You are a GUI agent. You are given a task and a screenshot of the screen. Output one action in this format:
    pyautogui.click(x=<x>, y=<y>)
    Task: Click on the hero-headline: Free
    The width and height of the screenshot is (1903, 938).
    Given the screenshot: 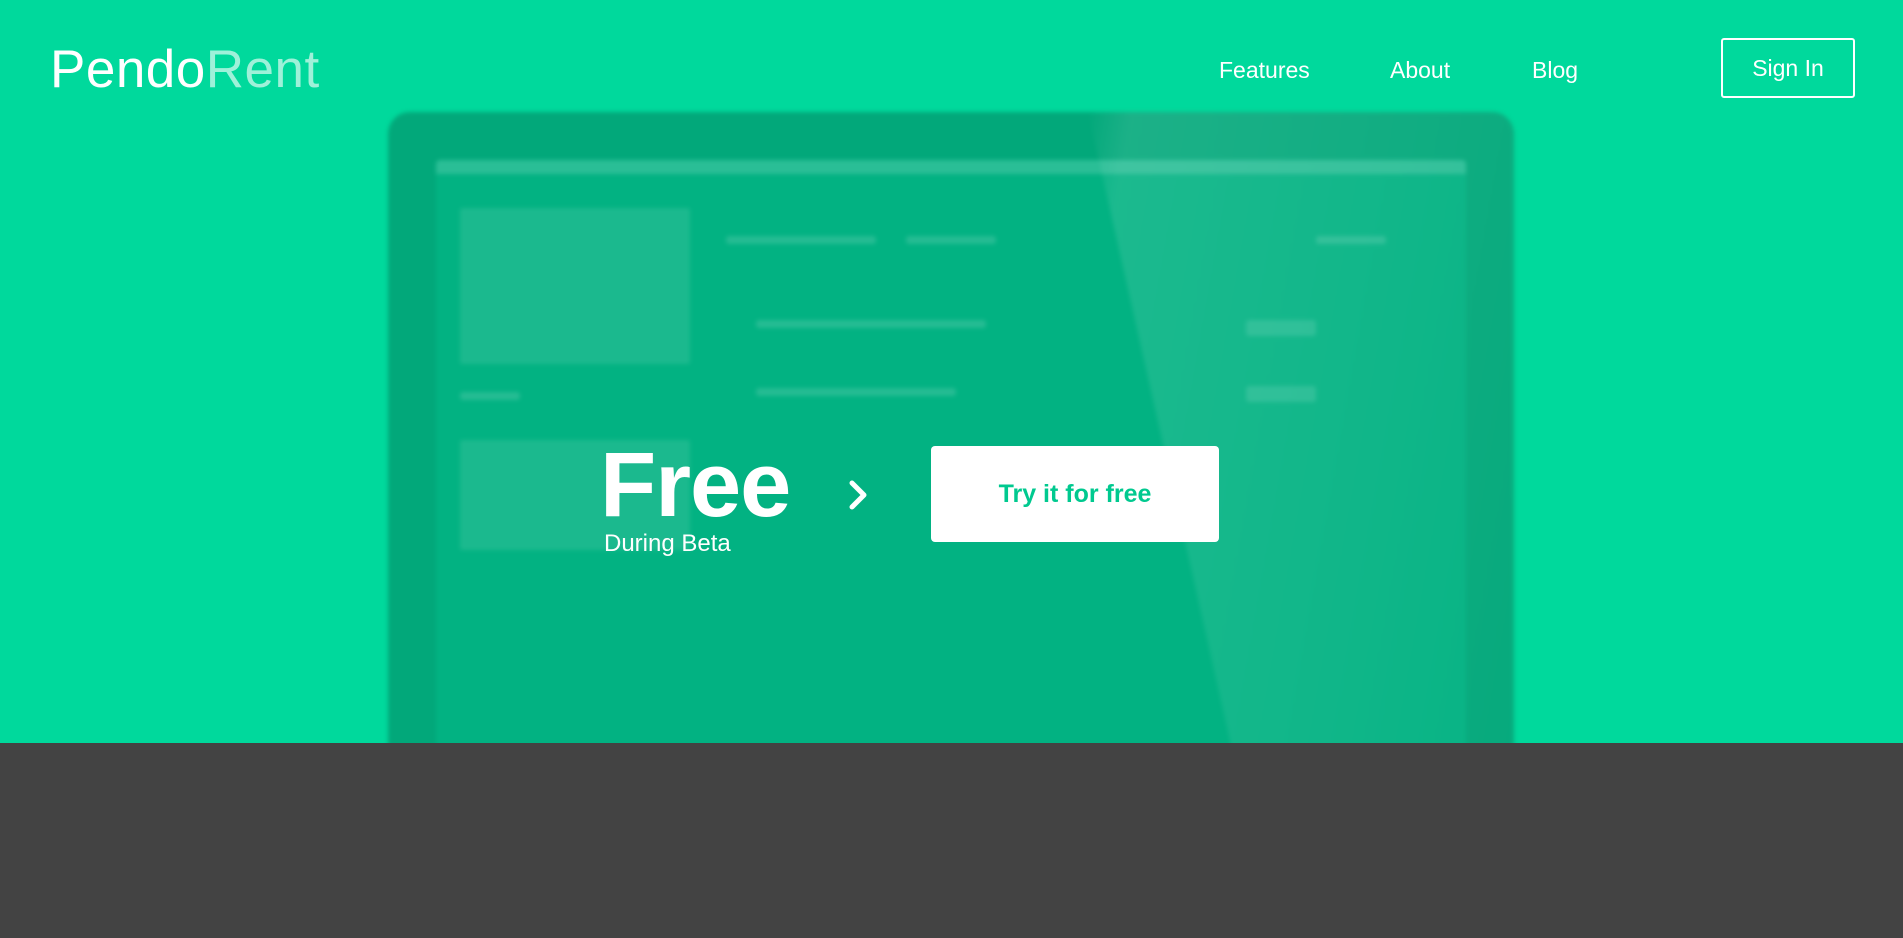 What is the action you would take?
    pyautogui.click(x=695, y=485)
    